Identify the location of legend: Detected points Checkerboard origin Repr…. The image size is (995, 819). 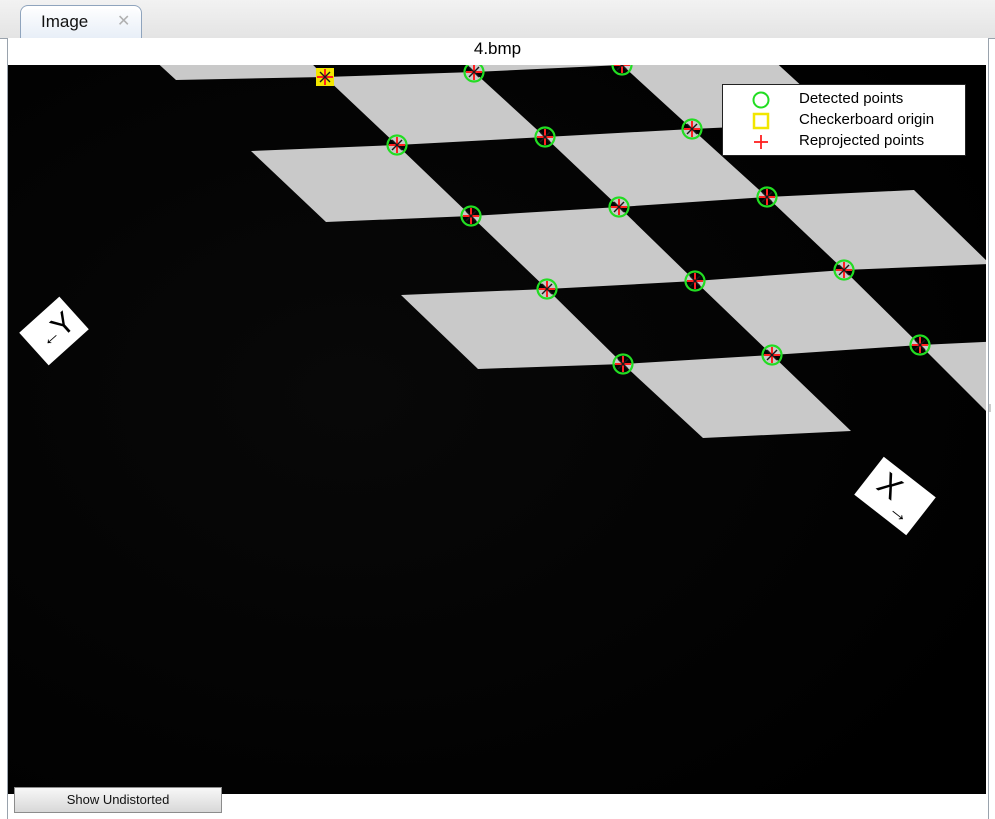
(844, 120).